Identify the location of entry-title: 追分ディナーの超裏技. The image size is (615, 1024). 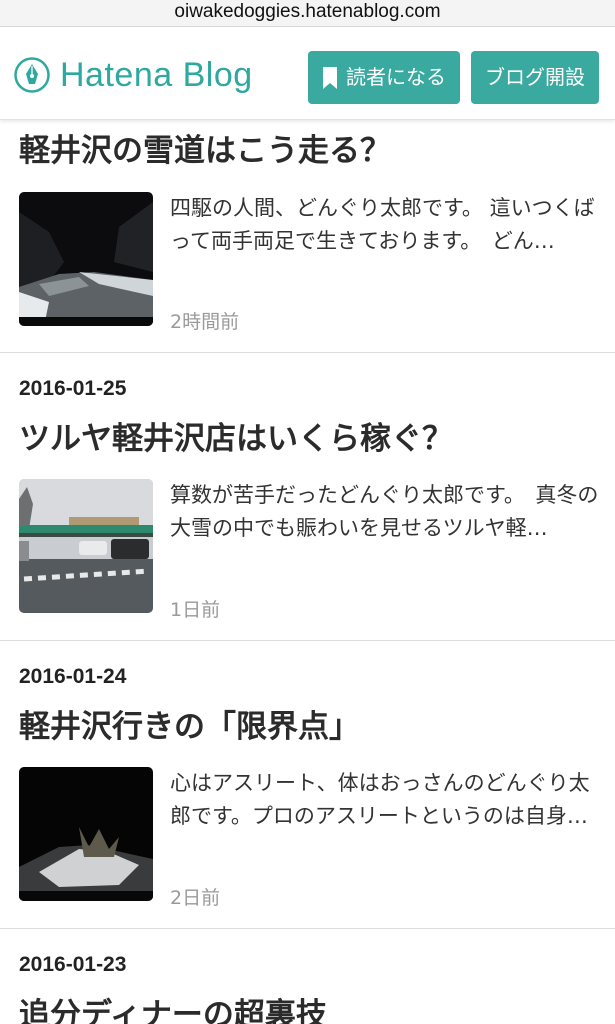
(173, 1006).